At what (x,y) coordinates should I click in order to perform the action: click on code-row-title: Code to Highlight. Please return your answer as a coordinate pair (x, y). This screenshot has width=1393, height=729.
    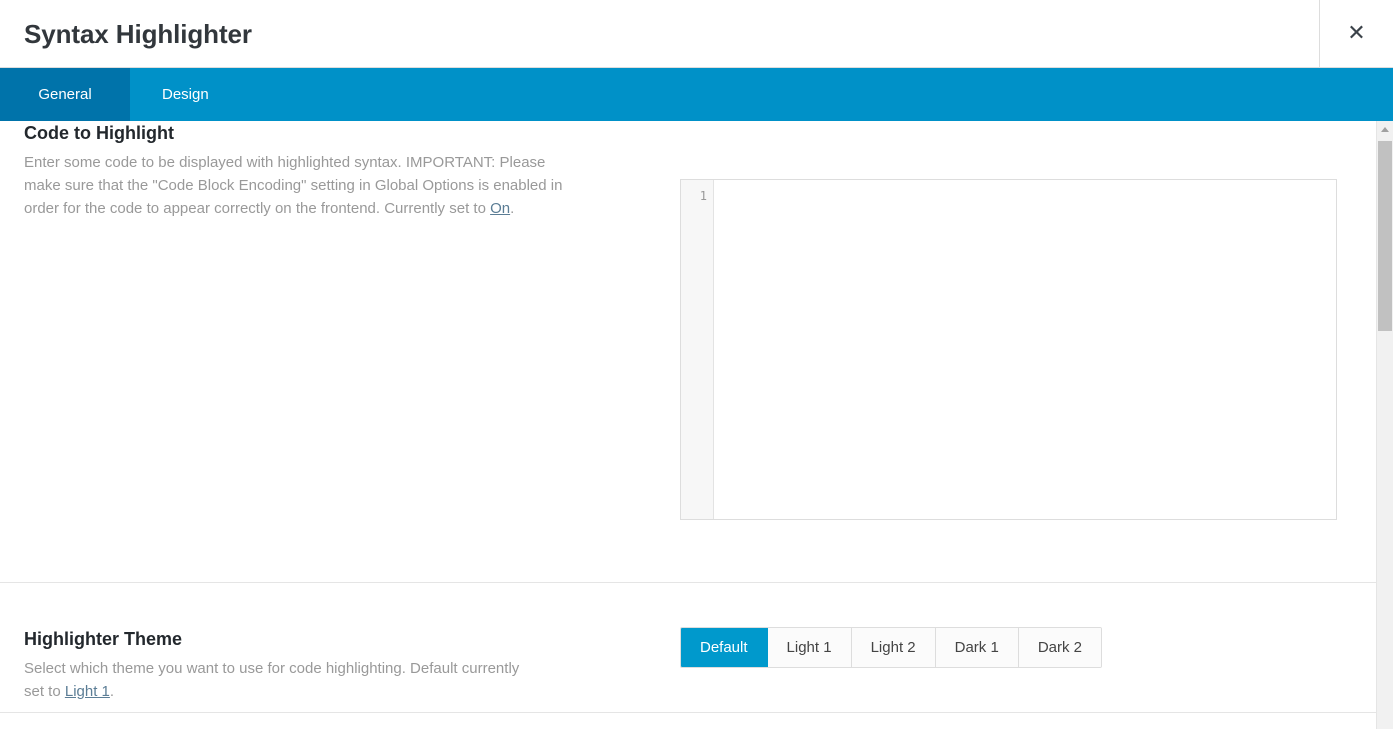
    Looking at the image, I should click on (99, 133).